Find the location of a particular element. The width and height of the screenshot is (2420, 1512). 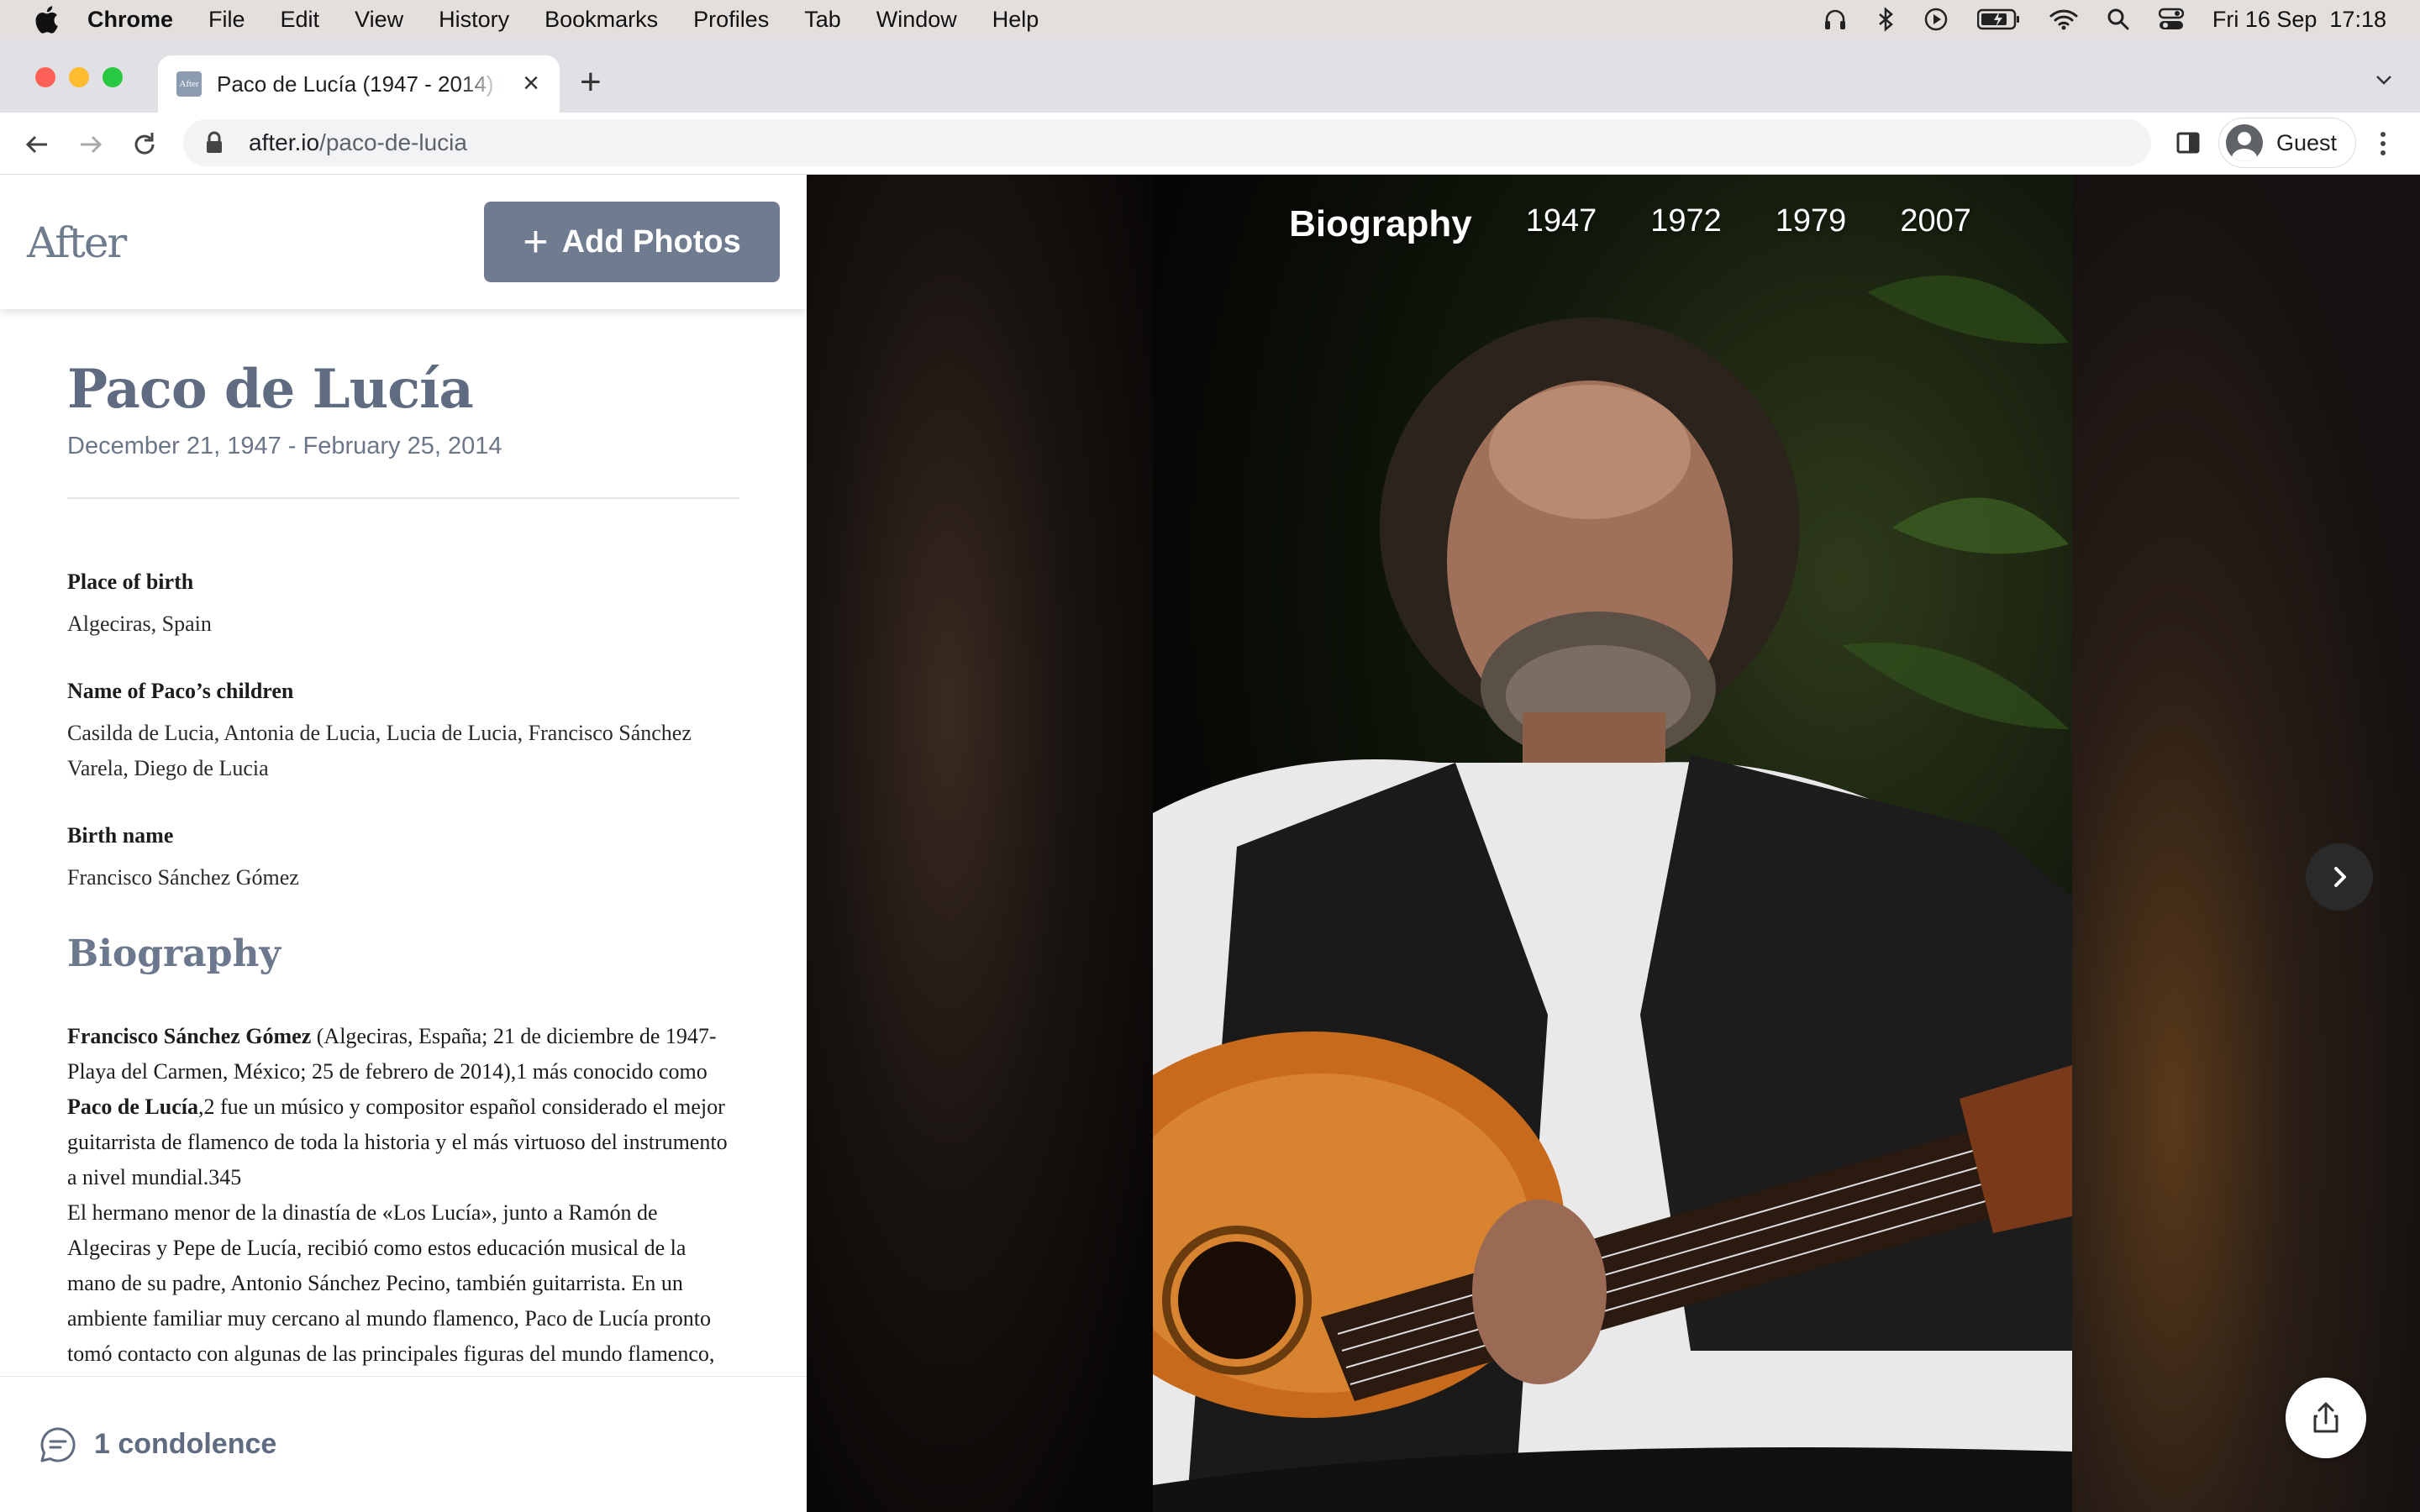

chat-bubble-icon is located at coordinates (58, 1444).